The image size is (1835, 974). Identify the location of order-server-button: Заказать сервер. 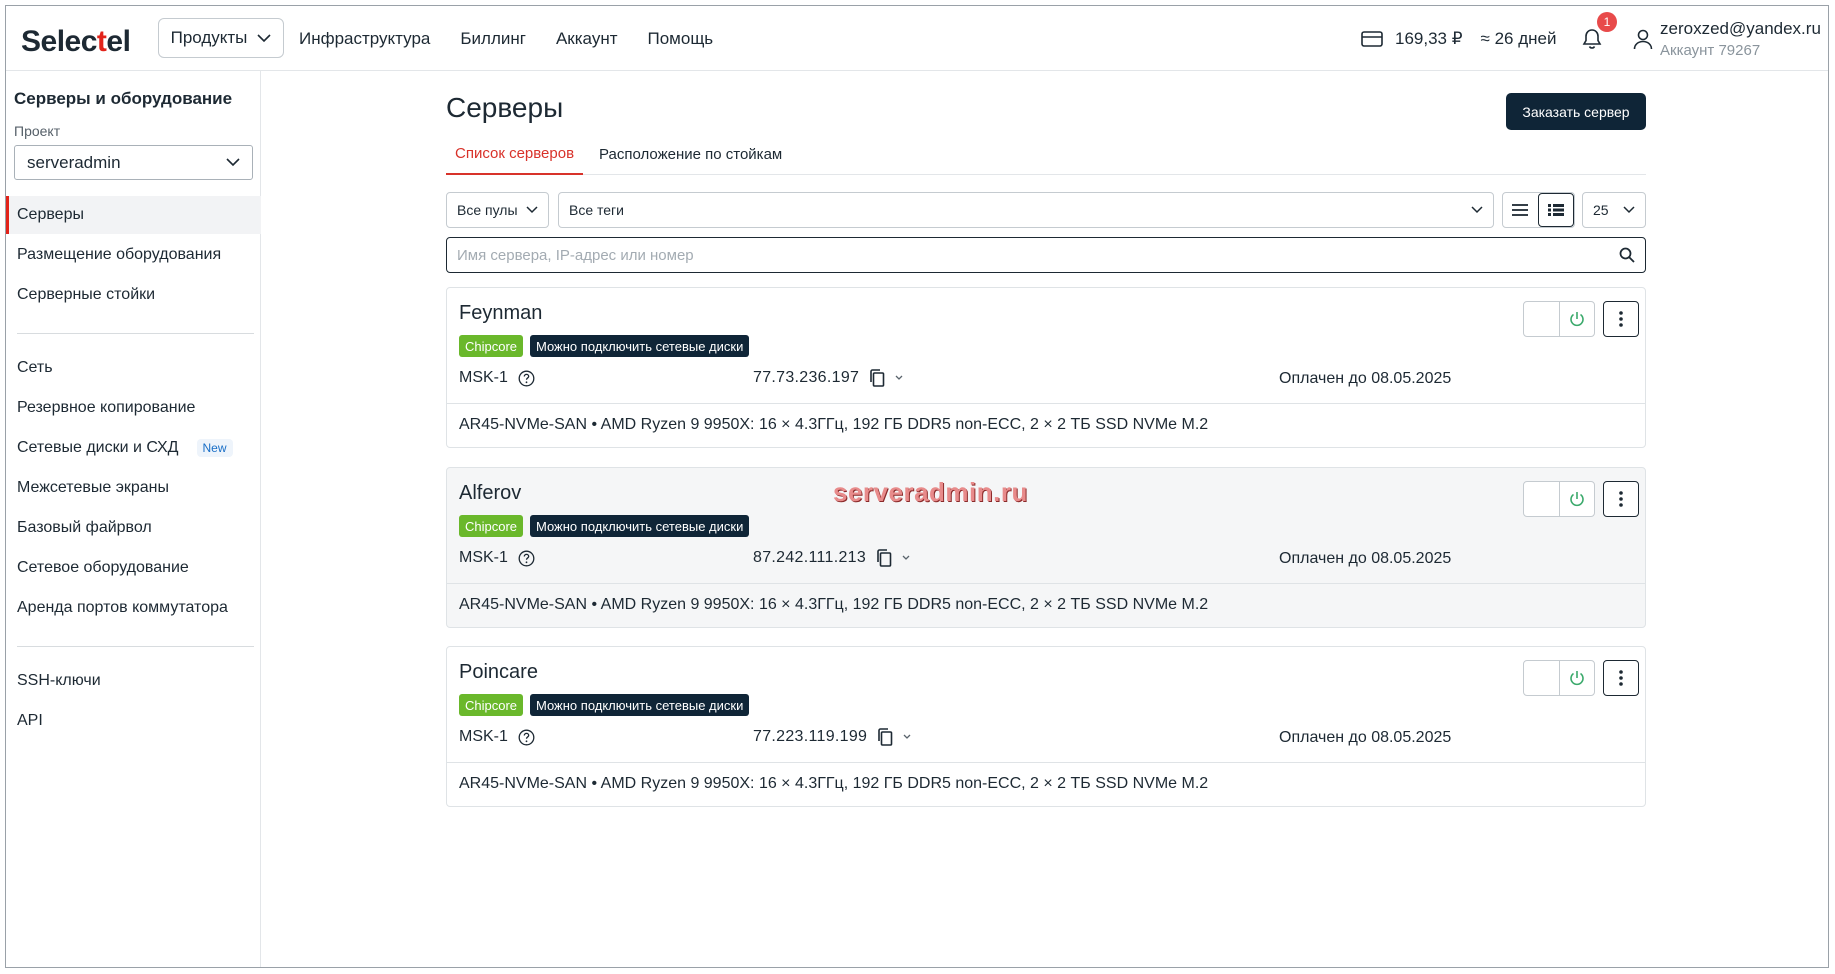
(1576, 111).